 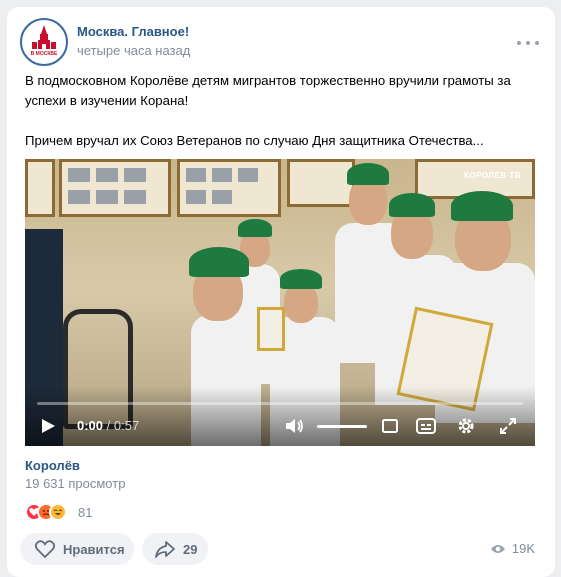 I want to click on share-button: 29, so click(x=175, y=549).